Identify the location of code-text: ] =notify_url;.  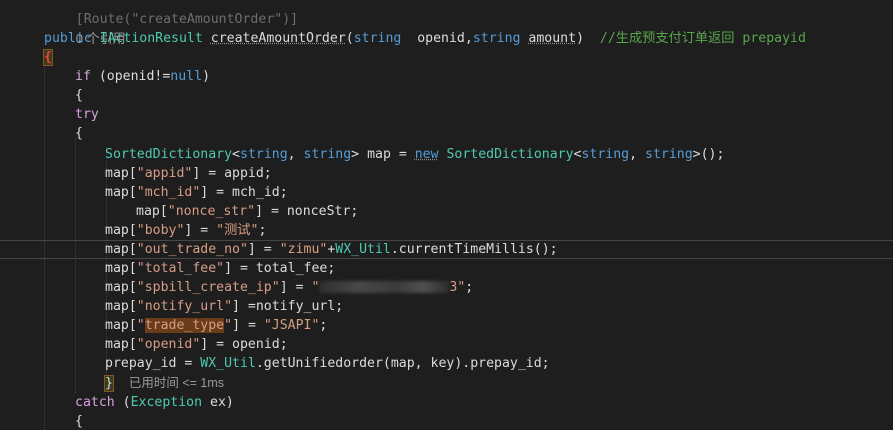
(288, 306).